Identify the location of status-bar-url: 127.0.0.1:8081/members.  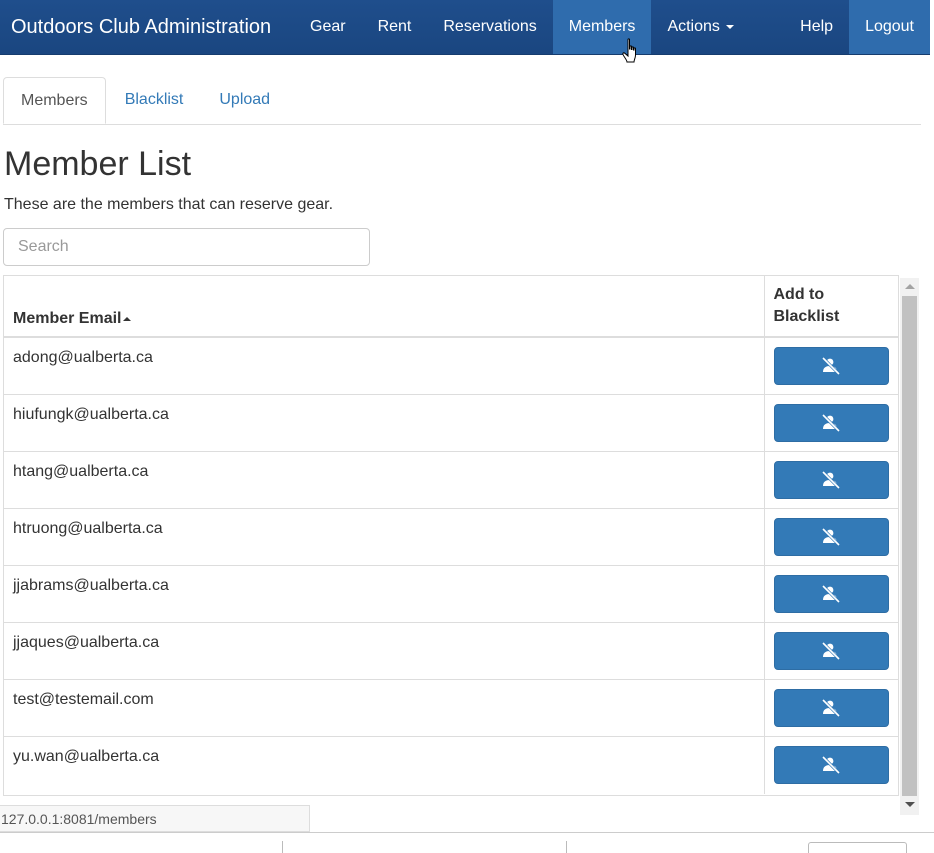
(155, 818).